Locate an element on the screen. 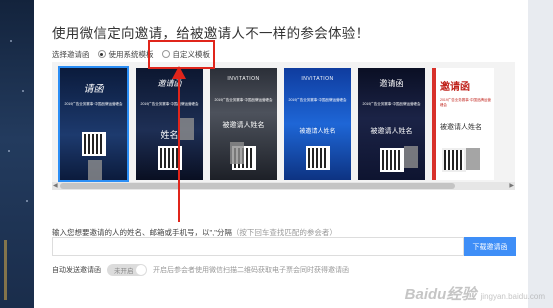 This screenshot has height=308, width=553. download-invitation-button: 下载邀请函 is located at coordinates (490, 246).